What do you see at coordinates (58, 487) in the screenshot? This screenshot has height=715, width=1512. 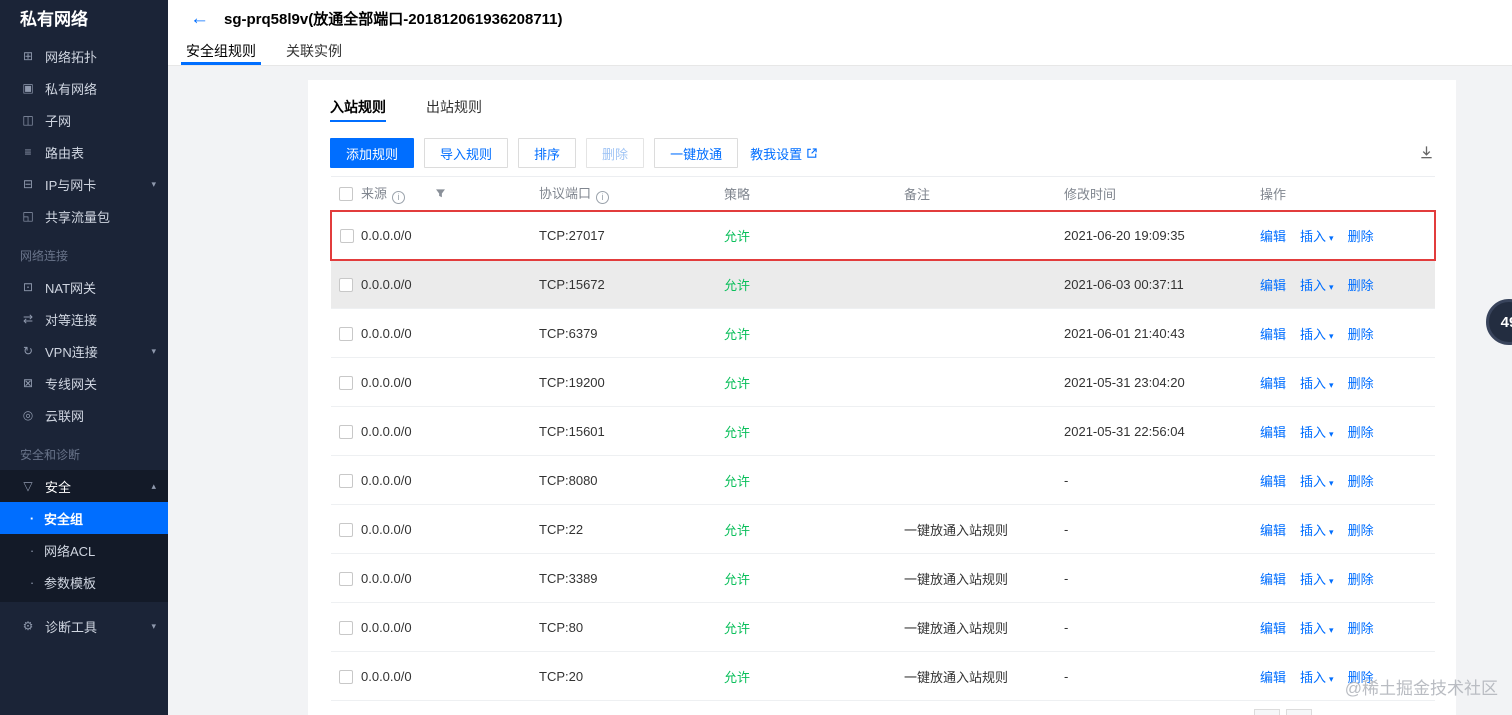 I see `sidebar-item-label: 安全` at bounding box center [58, 487].